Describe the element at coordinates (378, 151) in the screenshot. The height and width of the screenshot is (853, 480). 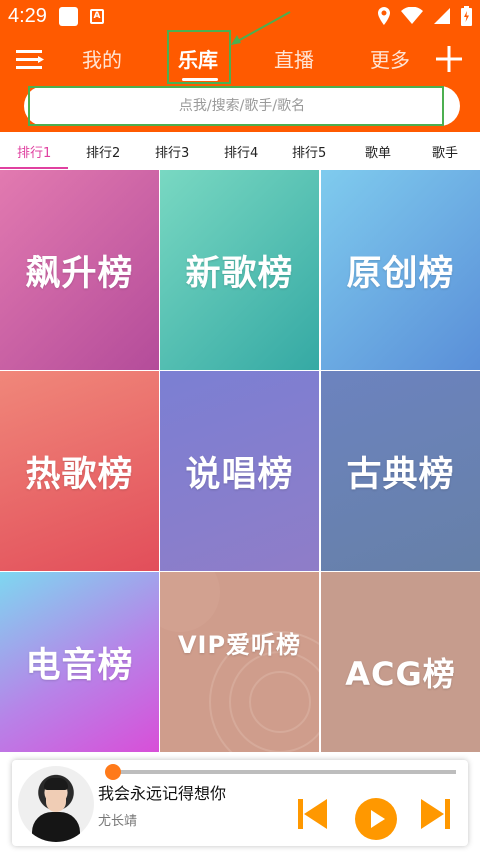
I see `subtab-playlists: 歌单` at that location.